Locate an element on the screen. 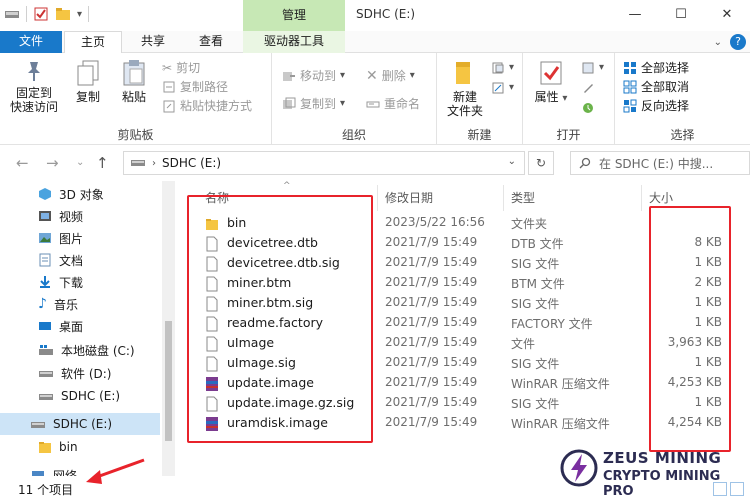 The width and height of the screenshot is (750, 500). sidebar-item-sdhc-e-selected: SDHC (E:) is located at coordinates (80, 424).